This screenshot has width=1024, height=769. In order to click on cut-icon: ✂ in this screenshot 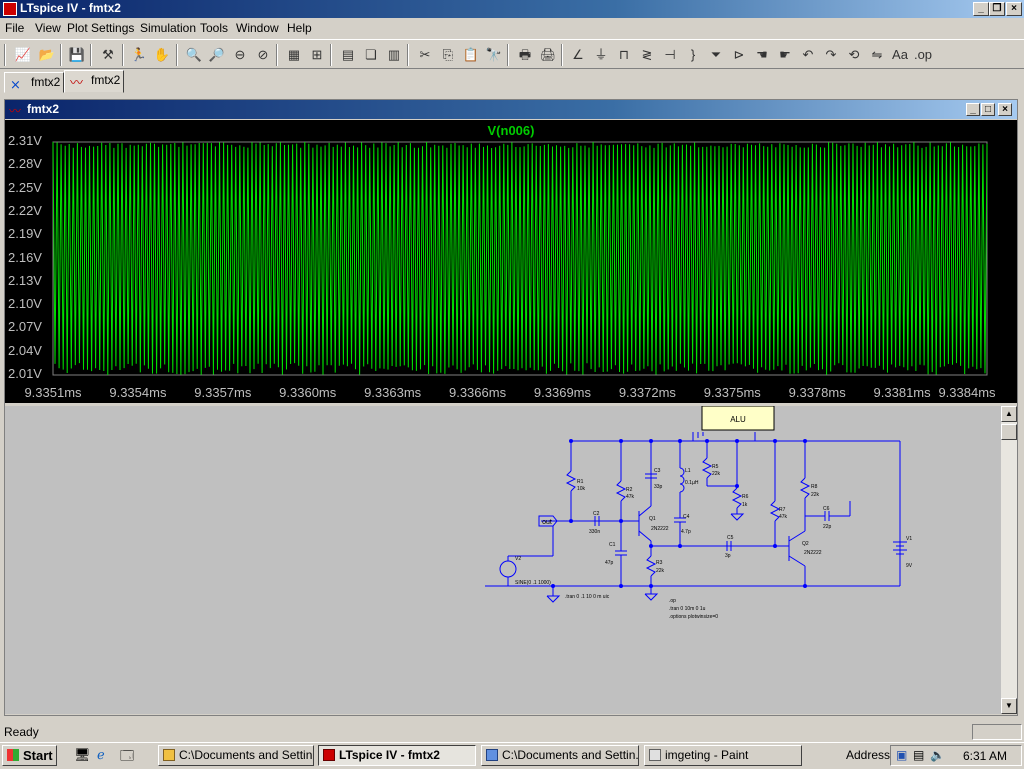, I will do `click(425, 55)`.